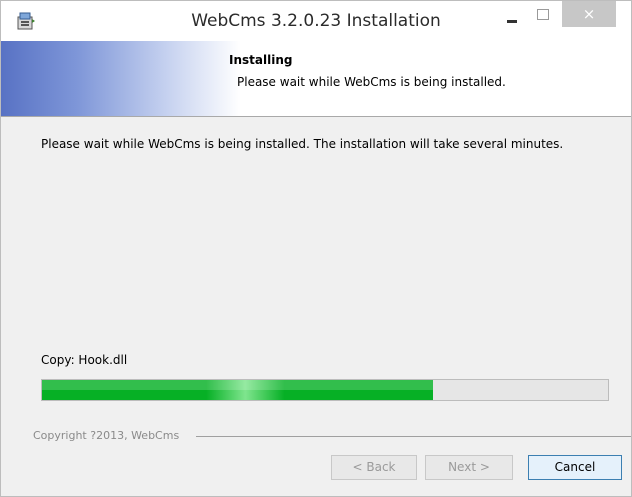  What do you see at coordinates (413, 436) in the screenshot?
I see `footer-separator` at bounding box center [413, 436].